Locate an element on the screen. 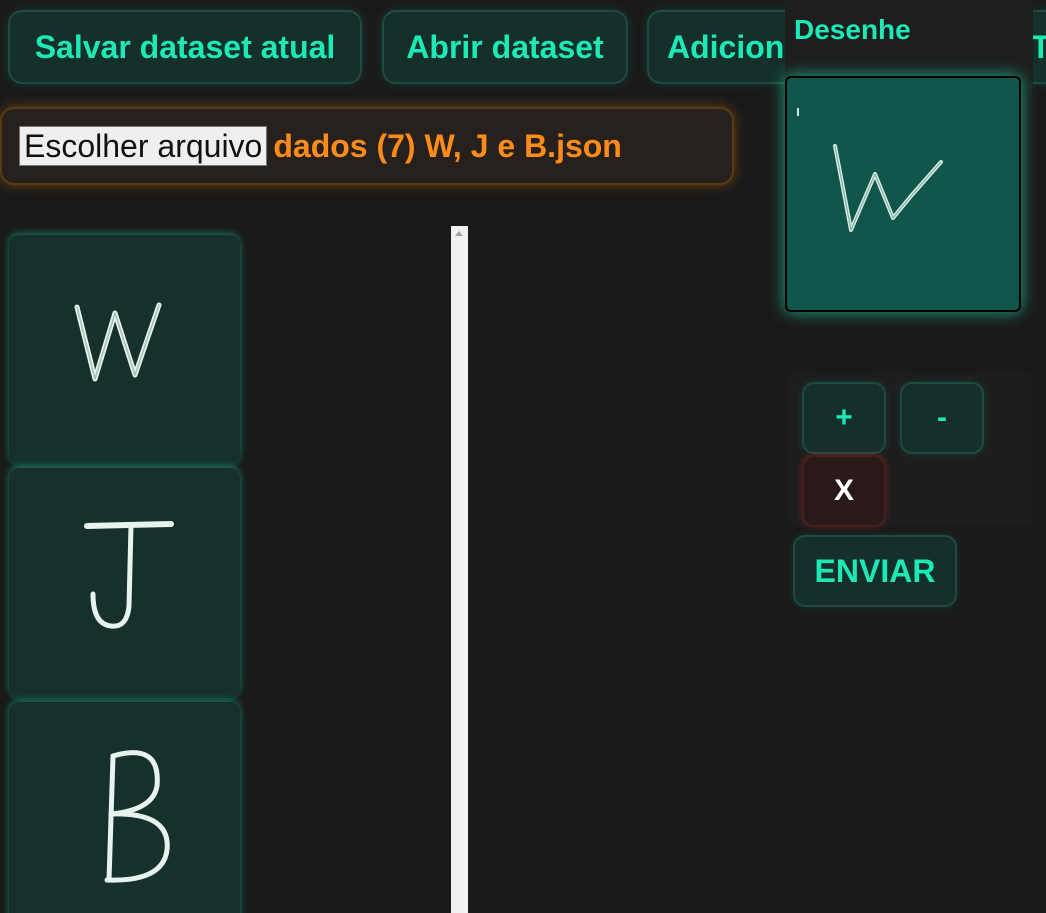  choose-file-button: Escolher arquivo is located at coordinates (143, 146).